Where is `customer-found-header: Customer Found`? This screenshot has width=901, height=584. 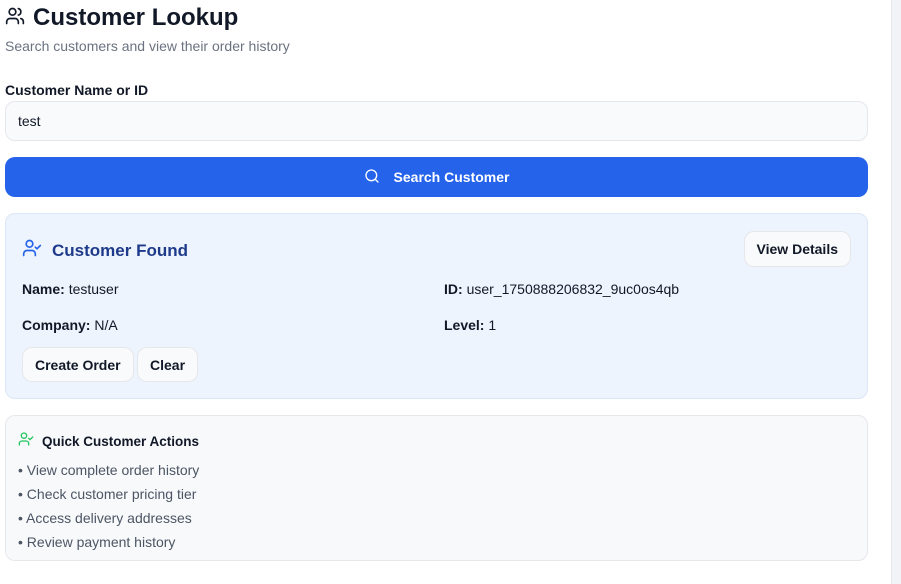
customer-found-header: Customer Found is located at coordinates (105, 250).